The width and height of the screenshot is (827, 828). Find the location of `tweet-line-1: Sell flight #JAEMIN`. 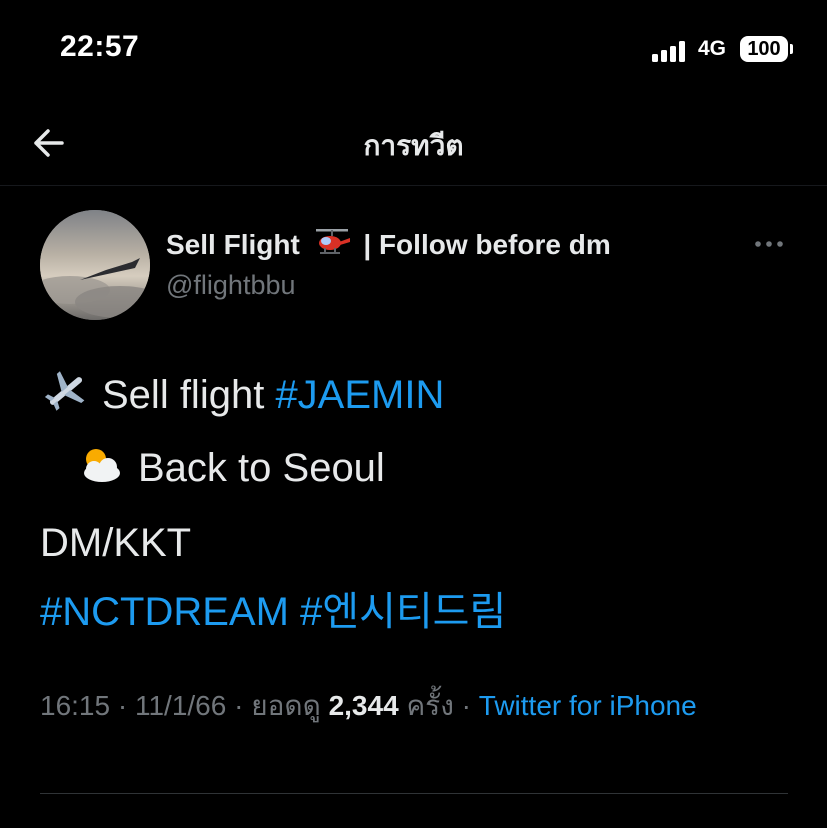

tweet-line-1: Sell flight #JAEMIN is located at coordinates (243, 396).